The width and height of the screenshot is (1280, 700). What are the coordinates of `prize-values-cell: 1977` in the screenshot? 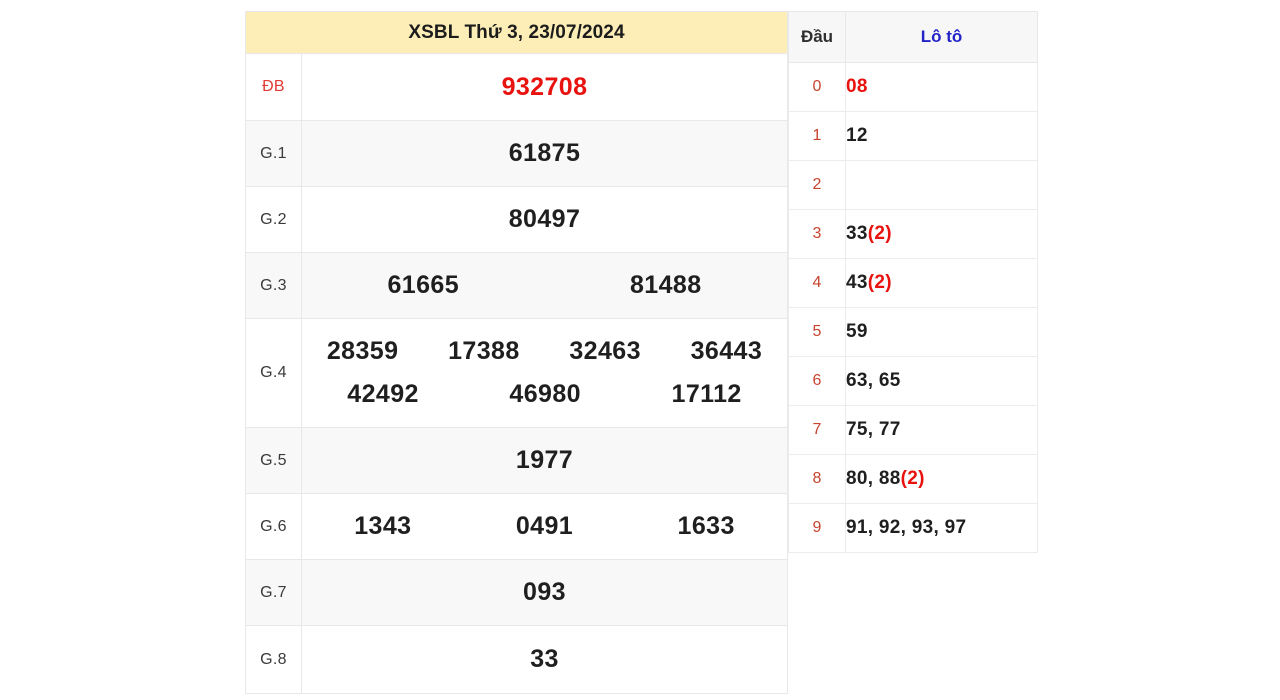 It's located at (544, 460).